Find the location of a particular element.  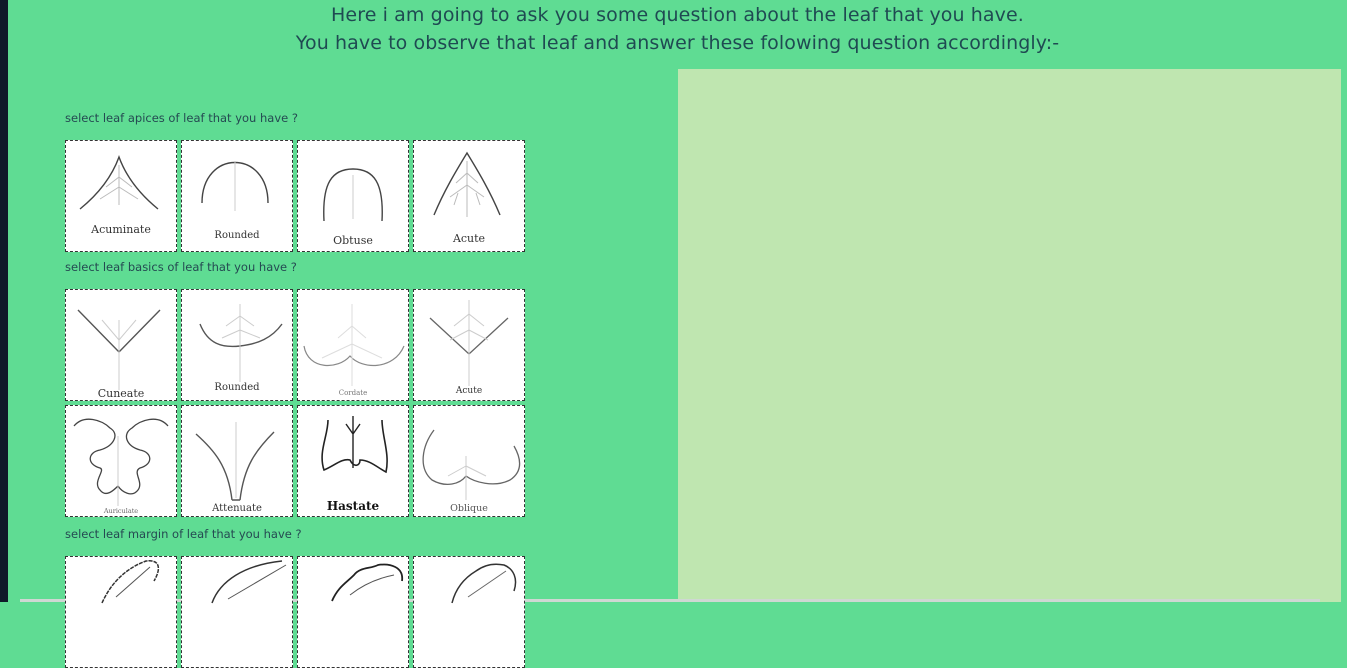

entire-leaf-margin-icon is located at coordinates (249, 582).